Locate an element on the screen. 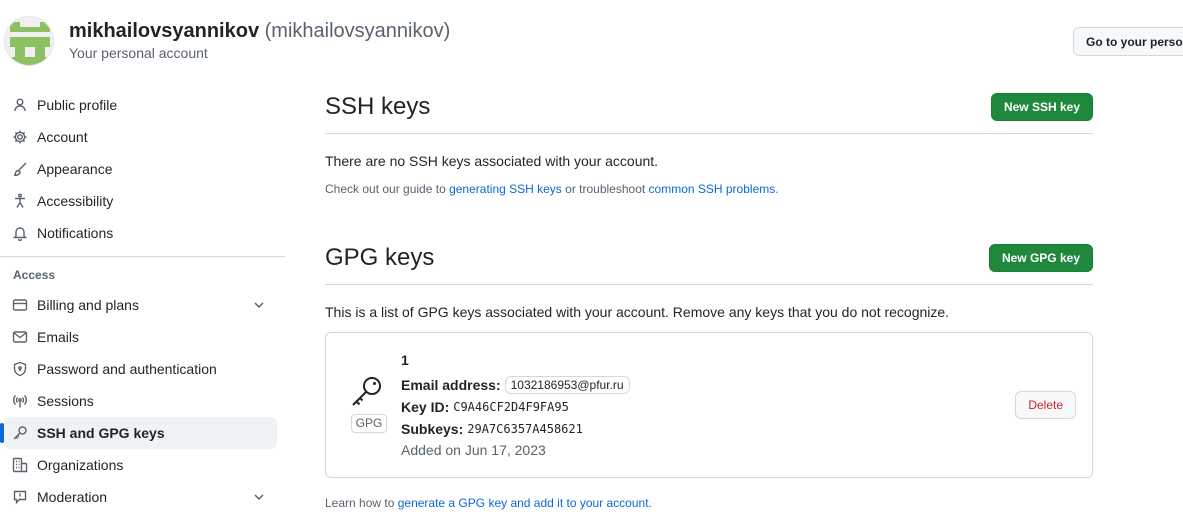  credit-card-icon is located at coordinates (20, 305).